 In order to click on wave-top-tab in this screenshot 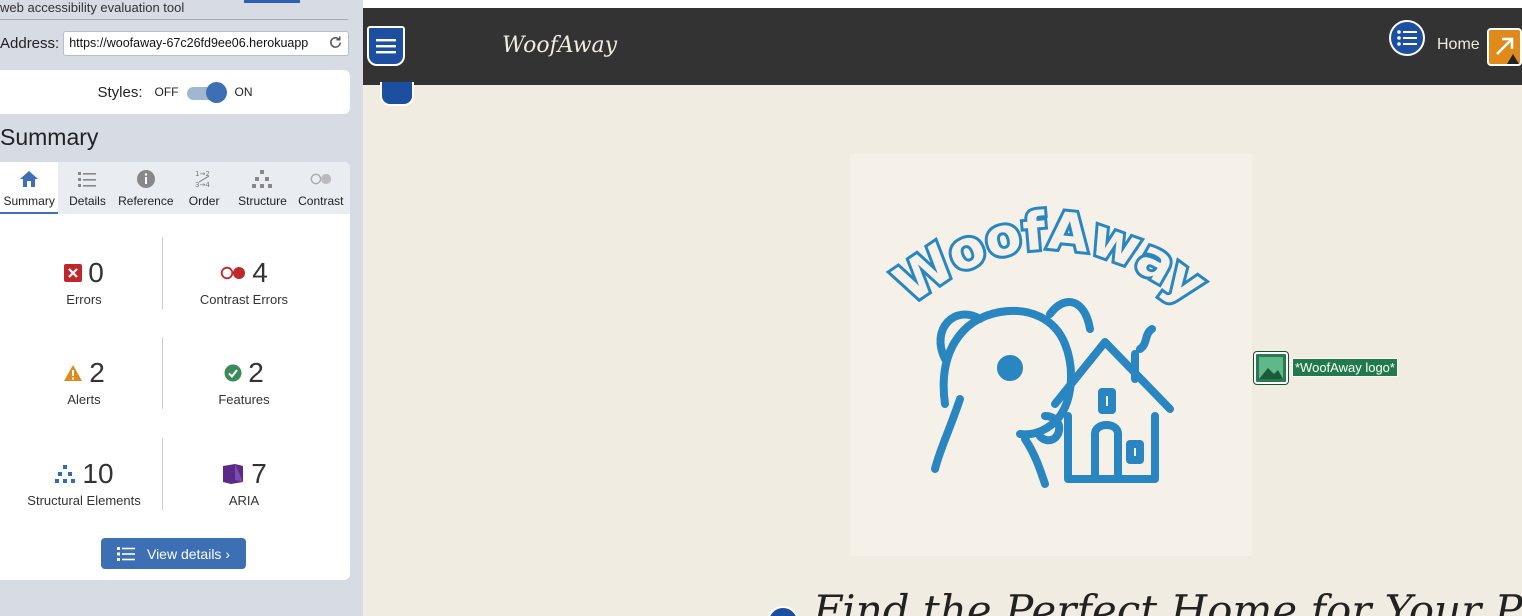, I will do `click(272, 1)`.